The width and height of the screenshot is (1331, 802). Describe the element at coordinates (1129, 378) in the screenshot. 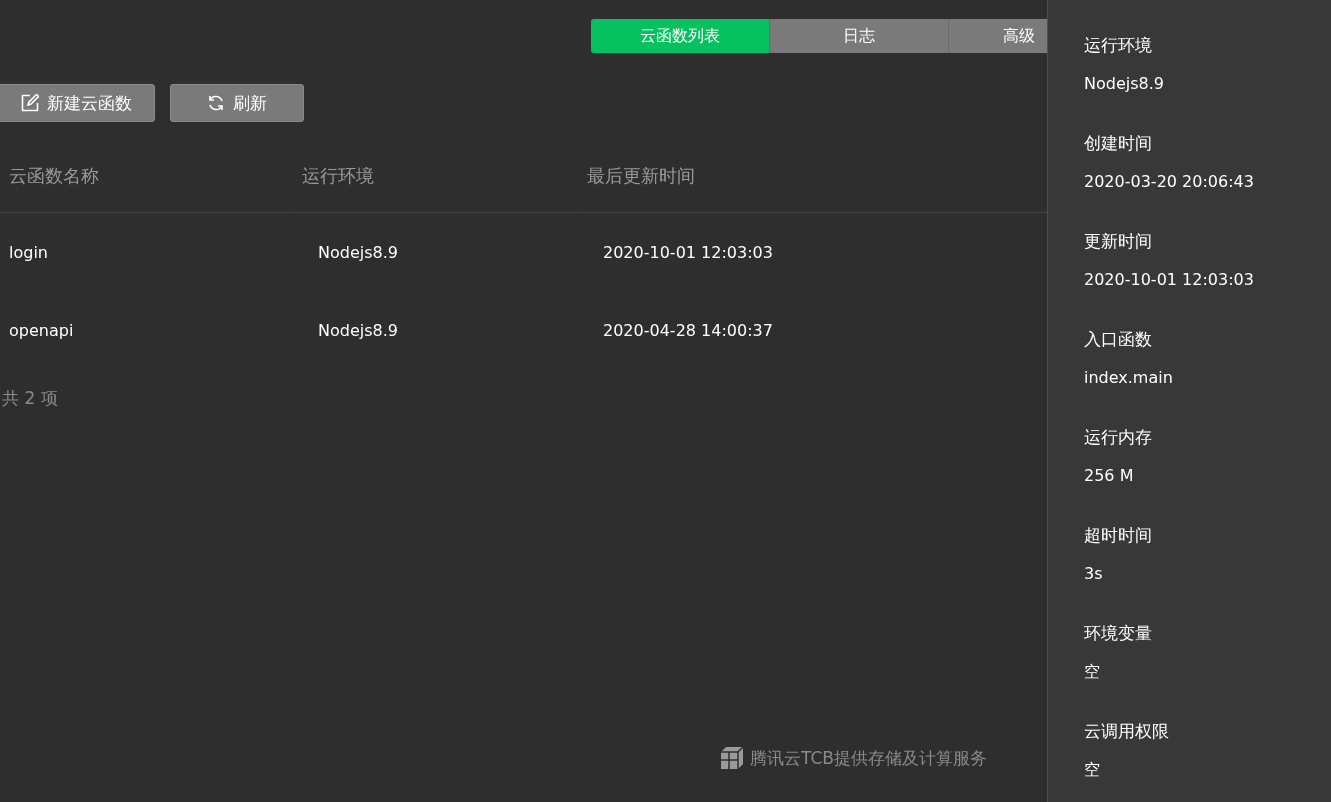

I see `detail-value: index.main` at that location.